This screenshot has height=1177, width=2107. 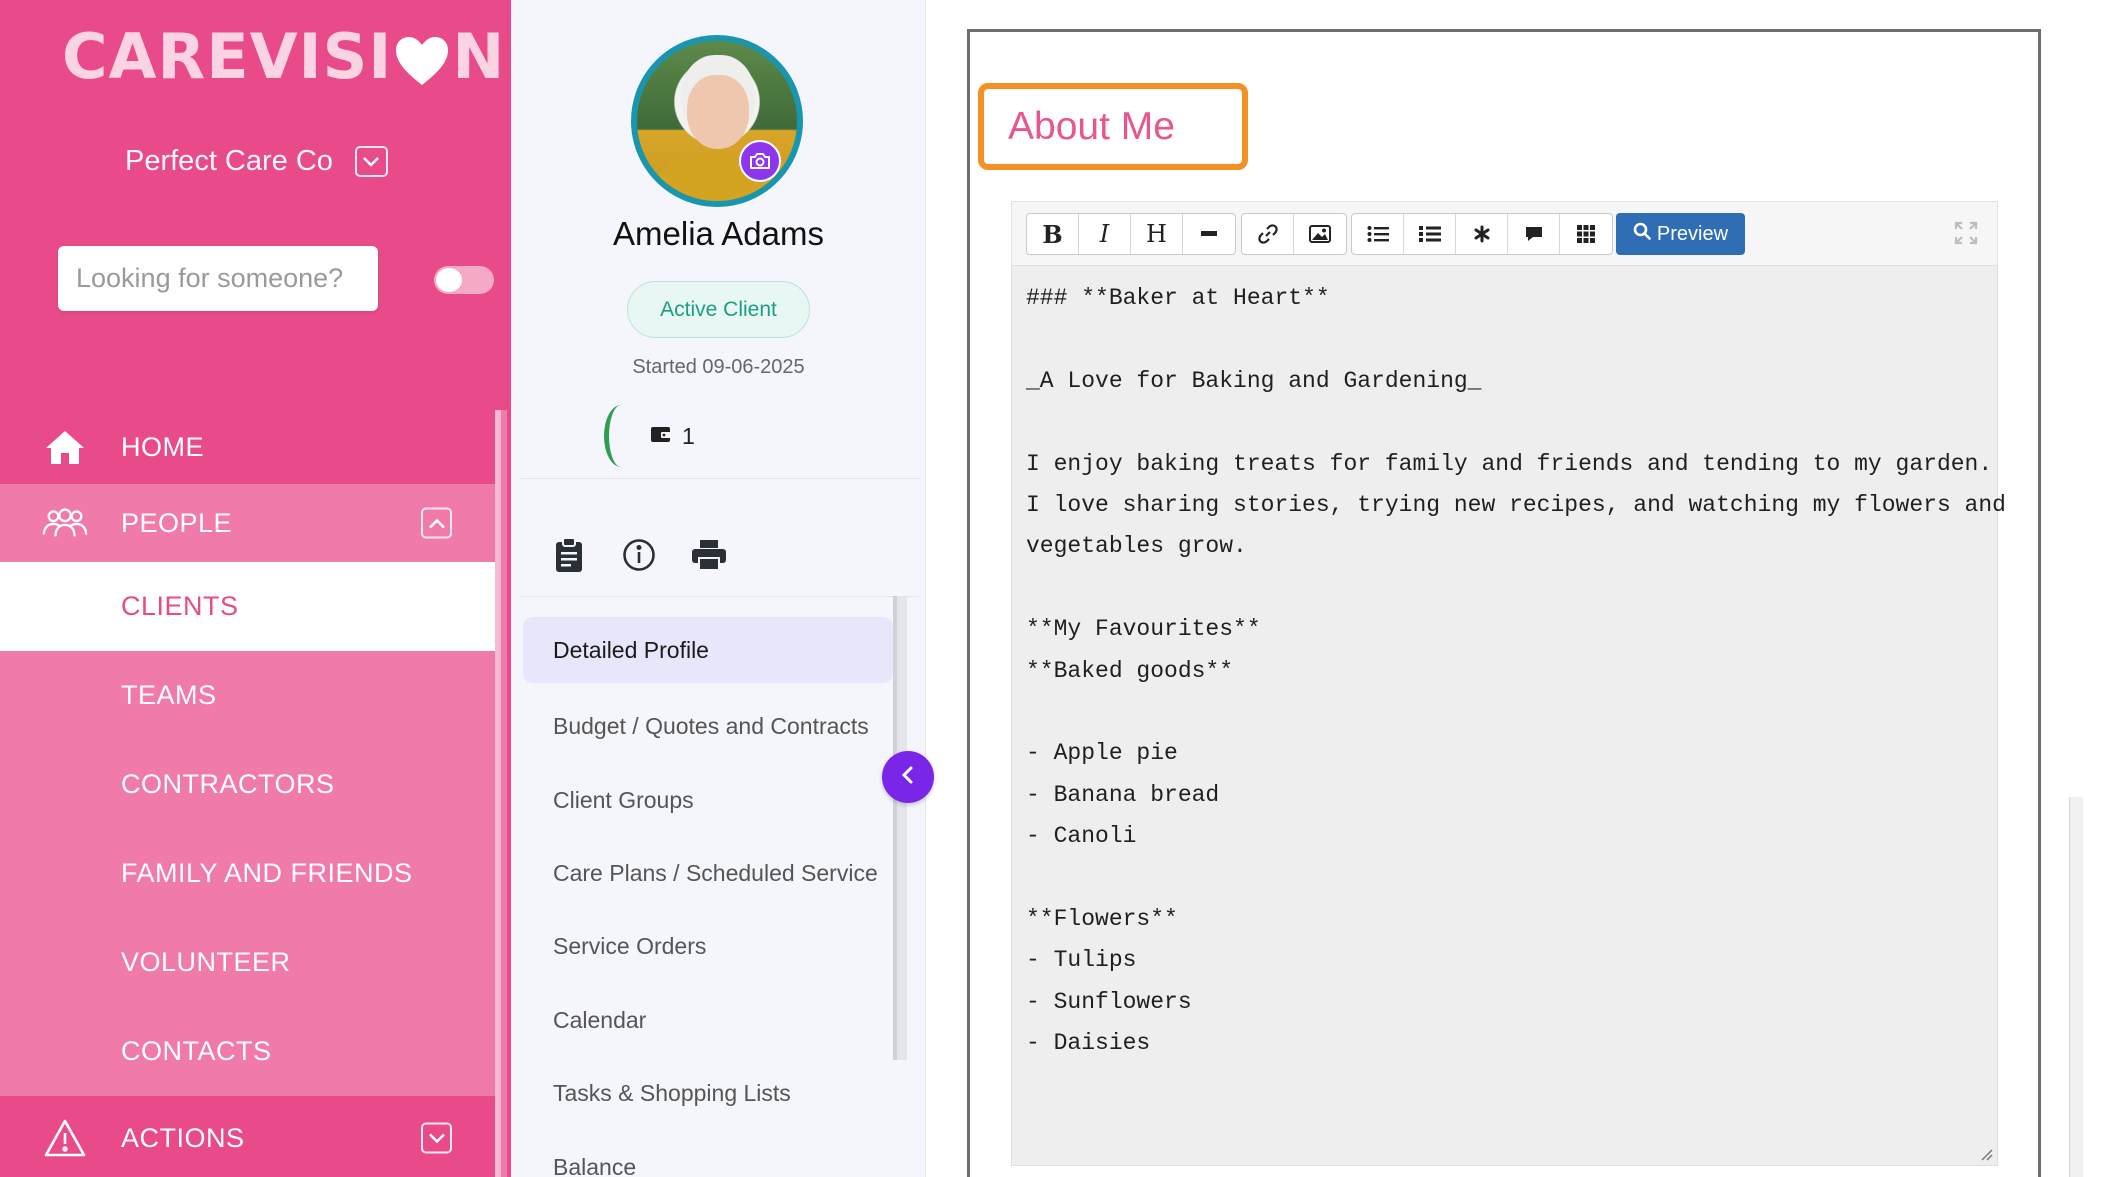 I want to click on info-icon, so click(x=639, y=555).